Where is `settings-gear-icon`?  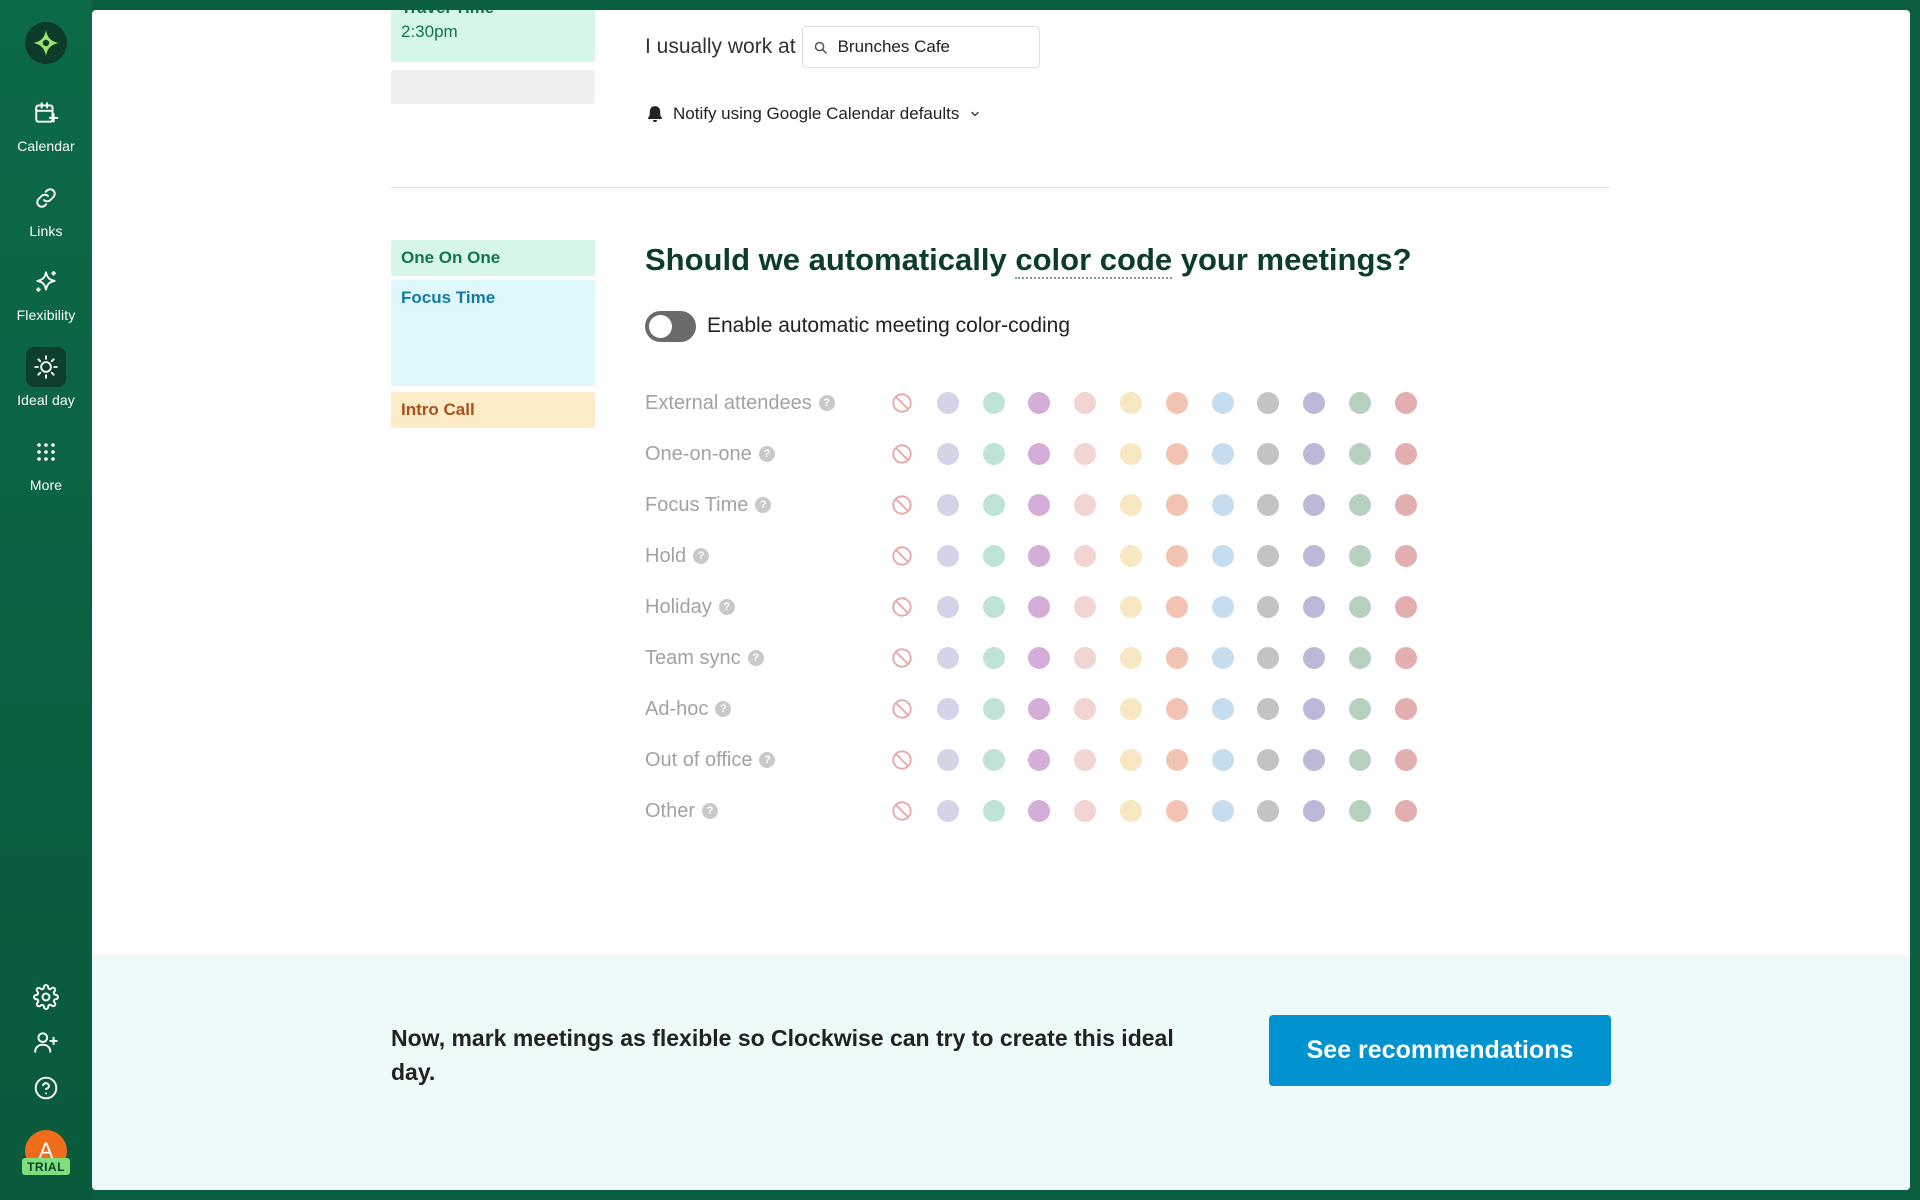 settings-gear-icon is located at coordinates (46, 997).